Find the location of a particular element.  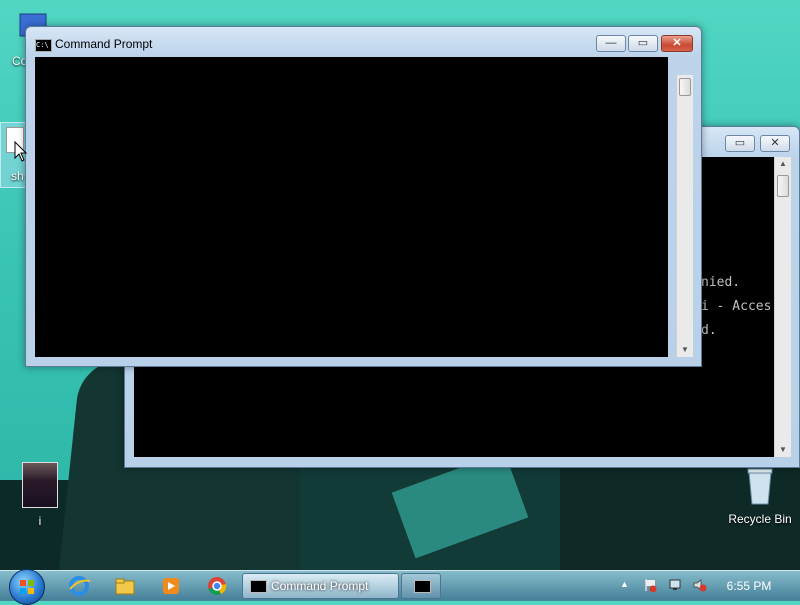

desktop-icon-label: i is located at coordinates (40, 521).